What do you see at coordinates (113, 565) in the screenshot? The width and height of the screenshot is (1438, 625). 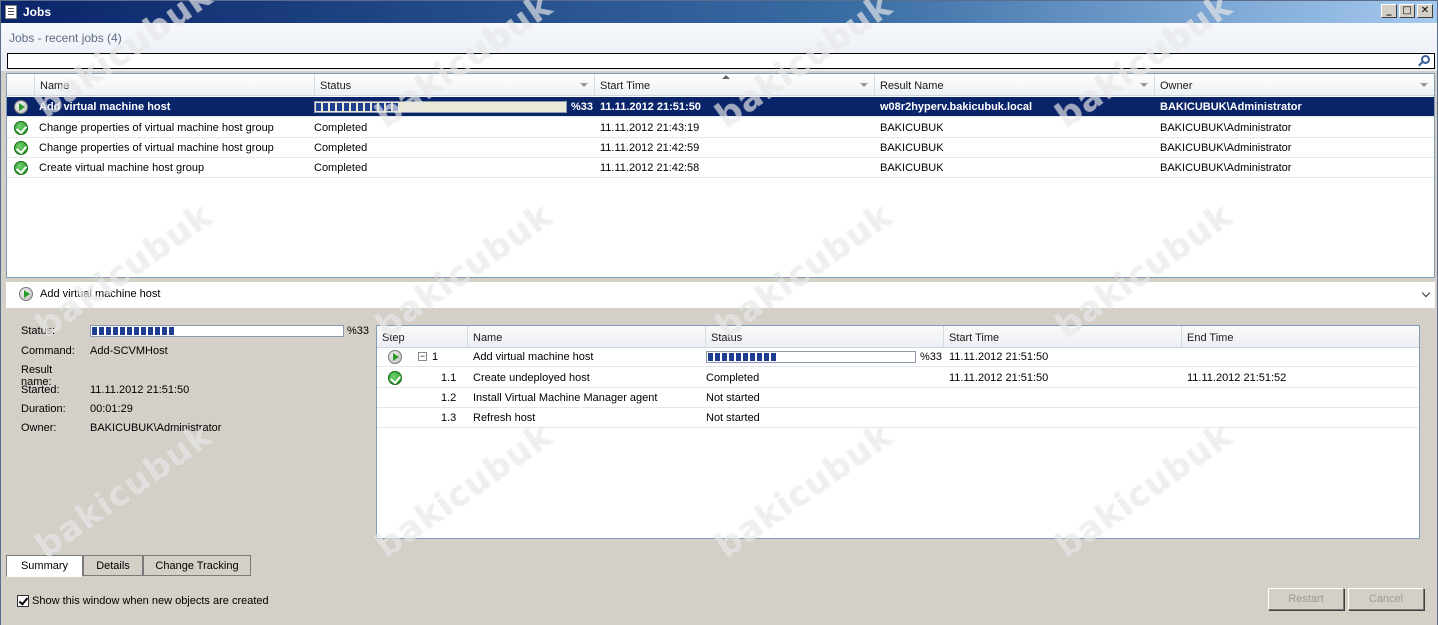 I see `tab-details: Details` at bounding box center [113, 565].